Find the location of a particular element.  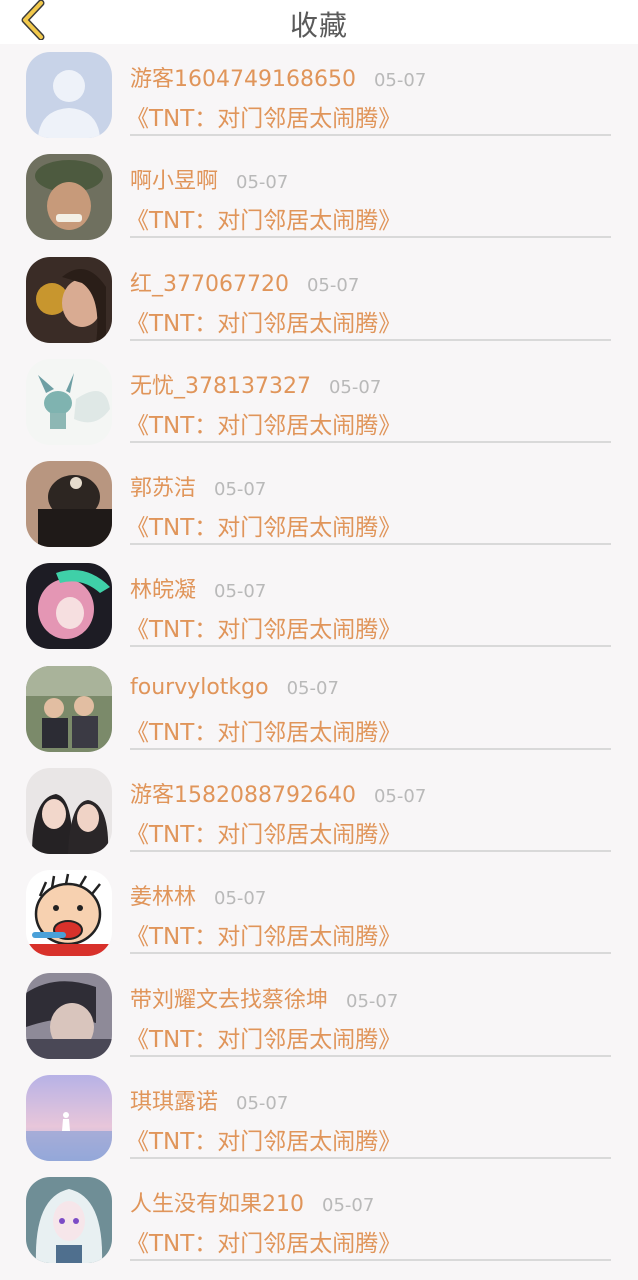

name-line: 姜林林 05-07 is located at coordinates (198, 895).